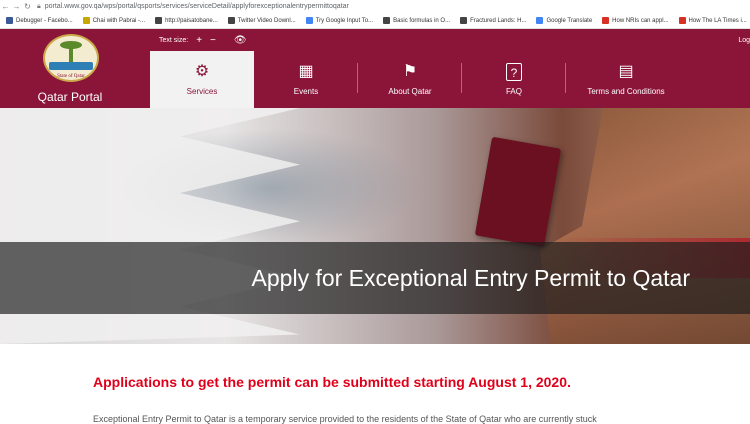  I want to click on portal-name: Qatar Portal, so click(70, 97).